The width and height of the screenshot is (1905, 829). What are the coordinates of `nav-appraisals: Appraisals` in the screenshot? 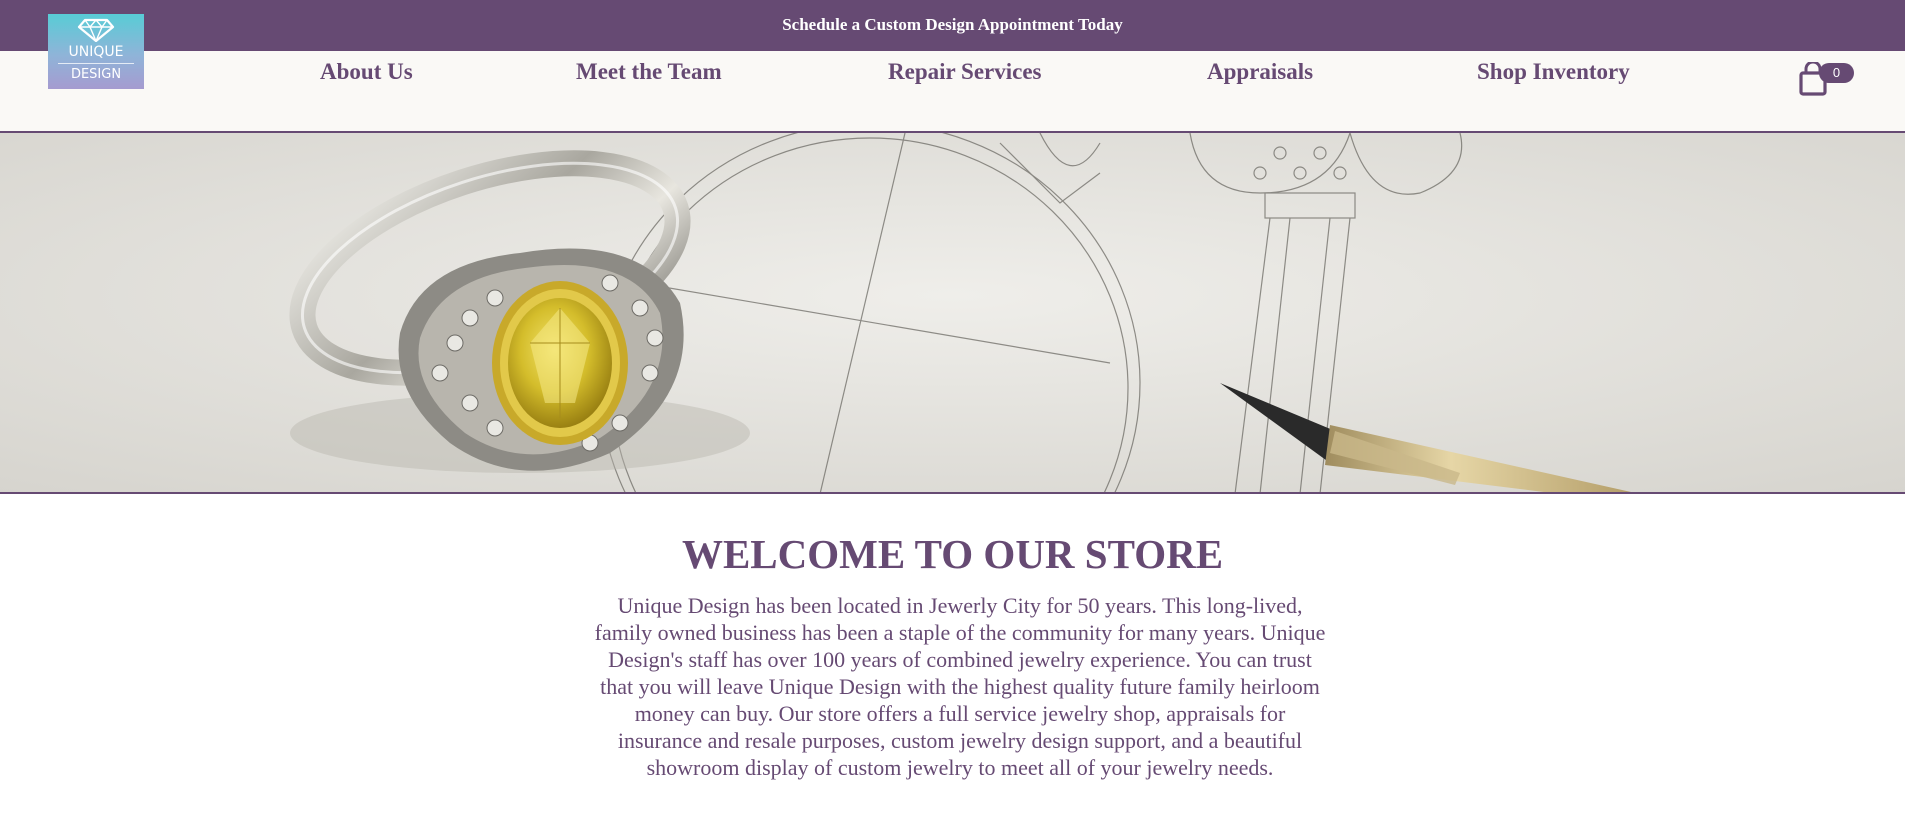 It's located at (1260, 72).